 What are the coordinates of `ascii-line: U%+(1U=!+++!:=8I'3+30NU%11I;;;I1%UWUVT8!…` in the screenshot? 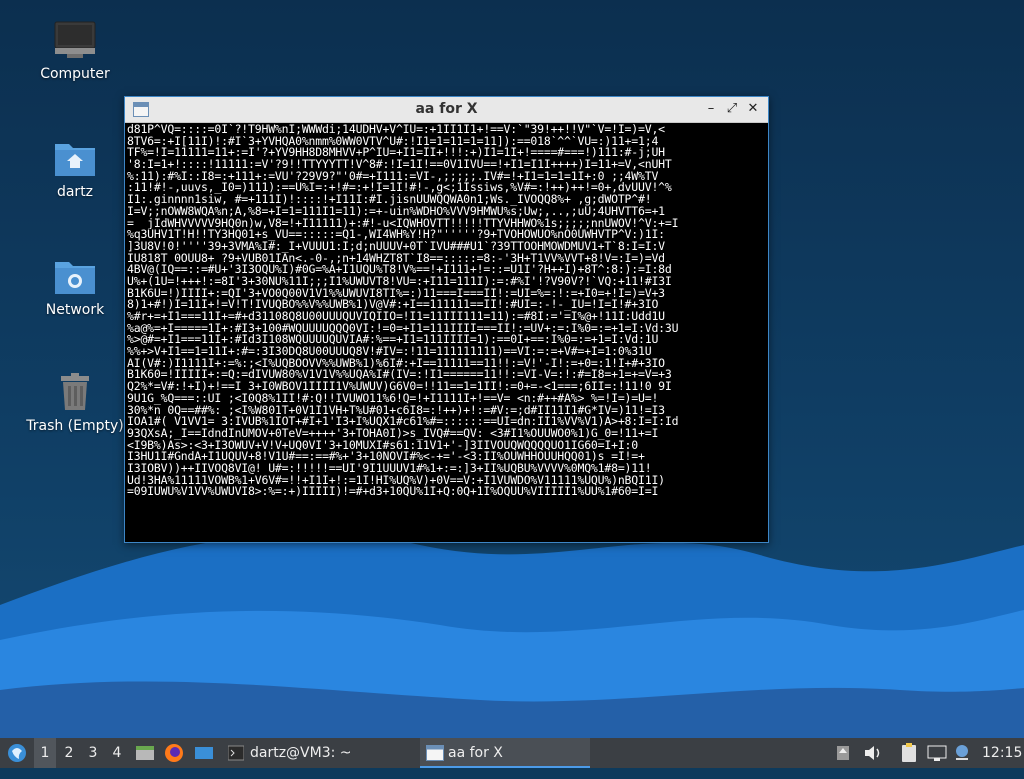 It's located at (399, 281).